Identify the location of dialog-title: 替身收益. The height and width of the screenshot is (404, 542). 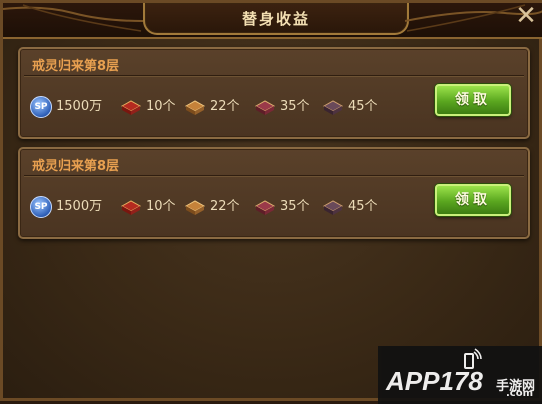
(275, 19).